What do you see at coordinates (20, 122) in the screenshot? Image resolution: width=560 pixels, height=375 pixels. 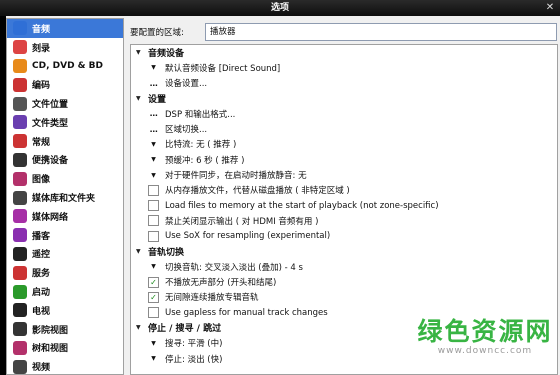 I see `filetype-icon` at bounding box center [20, 122].